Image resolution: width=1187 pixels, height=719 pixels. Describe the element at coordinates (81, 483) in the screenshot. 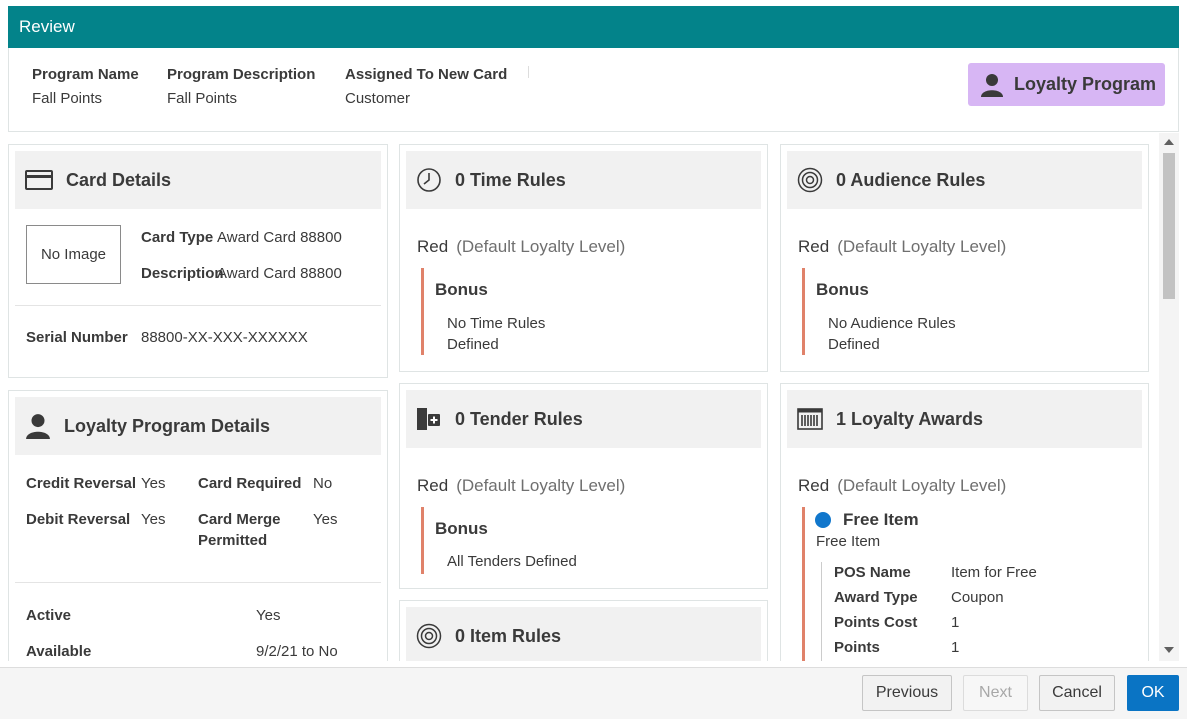

I see `credit-reversal-label: Credit Reversal` at that location.